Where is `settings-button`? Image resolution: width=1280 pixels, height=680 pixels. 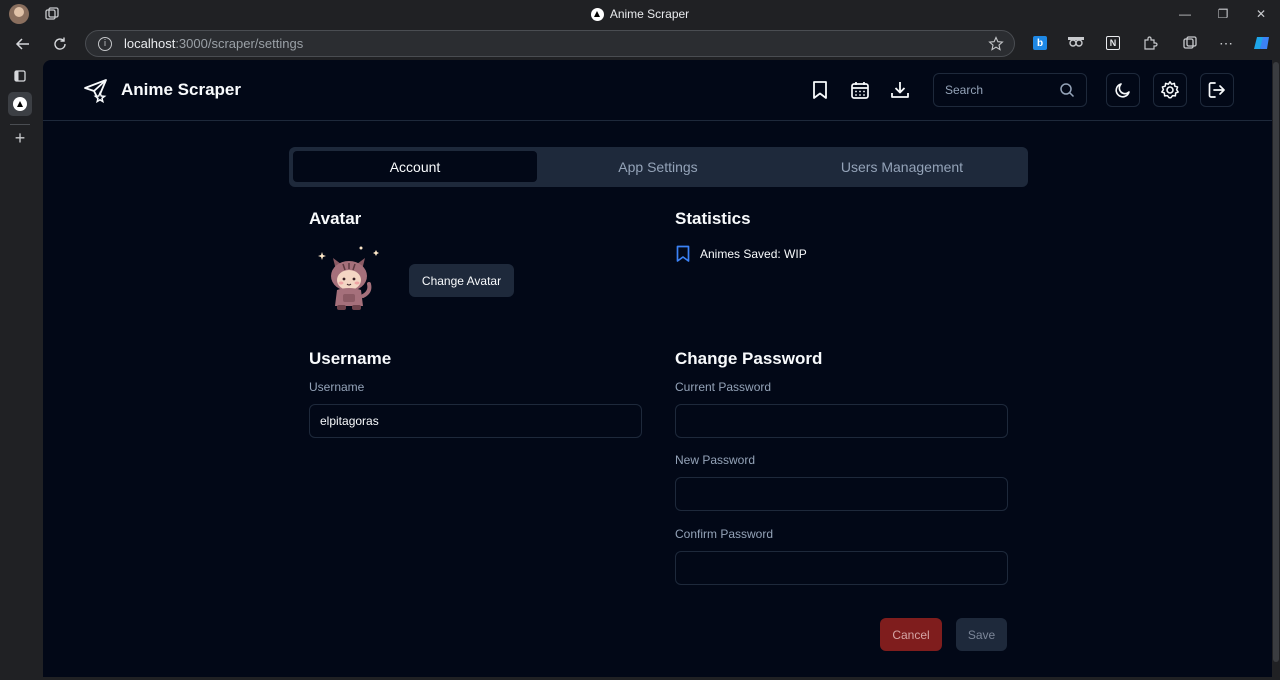
settings-button is located at coordinates (1170, 90).